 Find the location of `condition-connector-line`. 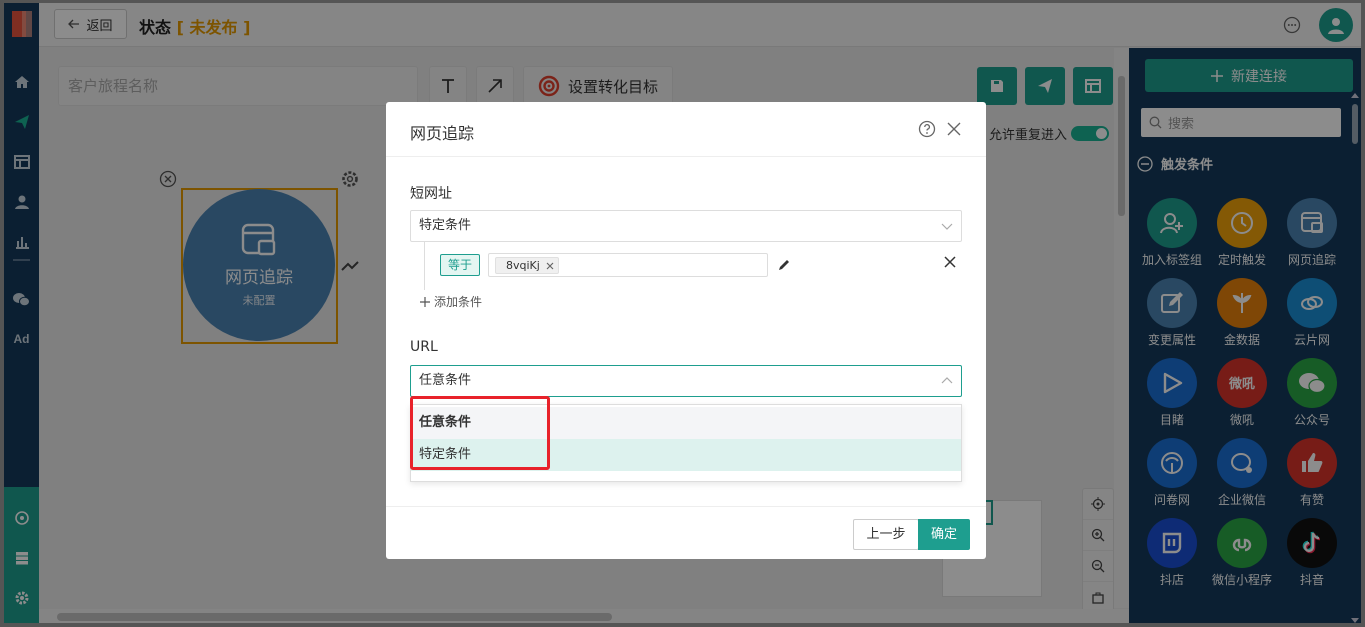

condition-connector-line is located at coordinates (424, 266).